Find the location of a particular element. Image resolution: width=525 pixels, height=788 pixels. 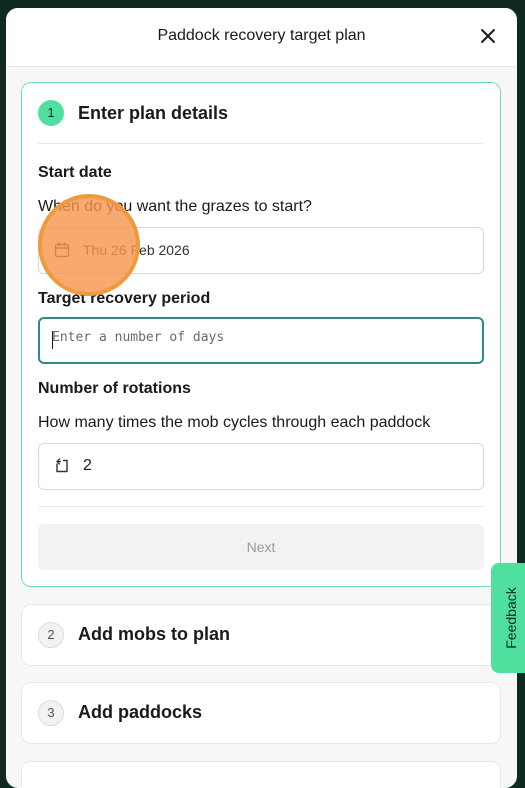

feedback-label: Feedback is located at coordinates (511, 618).